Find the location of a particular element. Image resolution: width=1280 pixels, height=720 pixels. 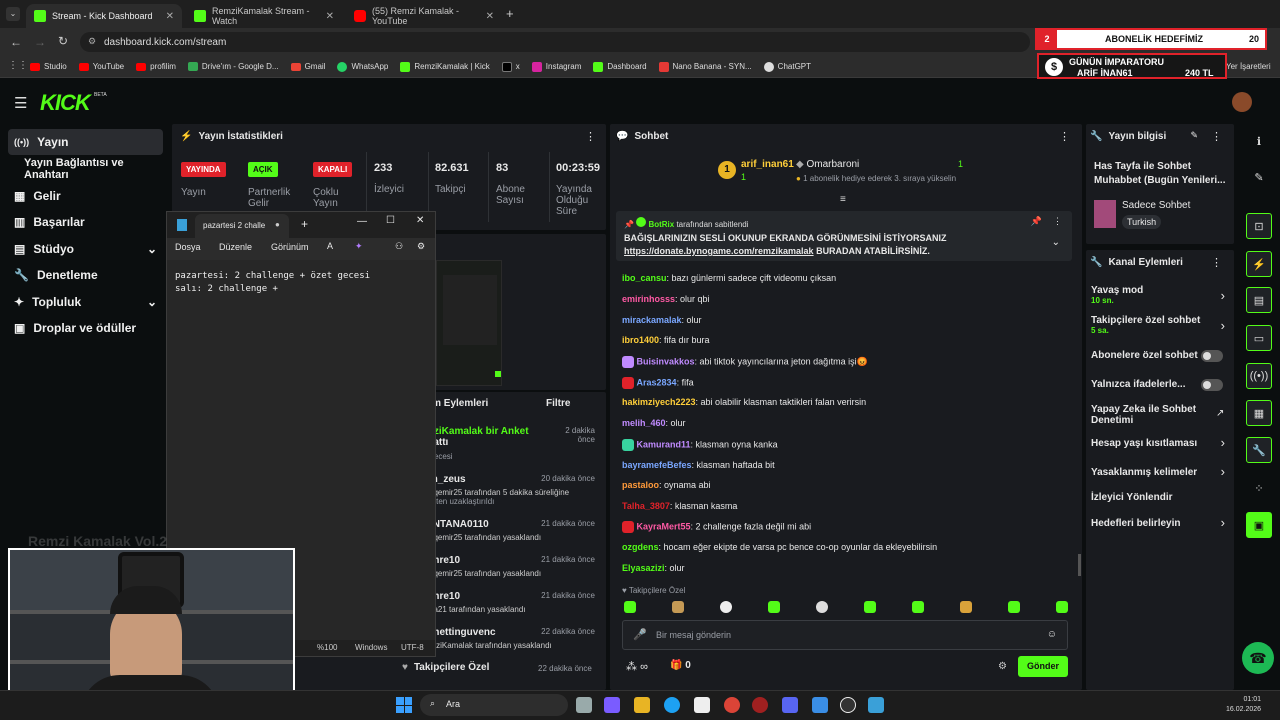

subscribers-only-toggle is located at coordinates (1212, 356).